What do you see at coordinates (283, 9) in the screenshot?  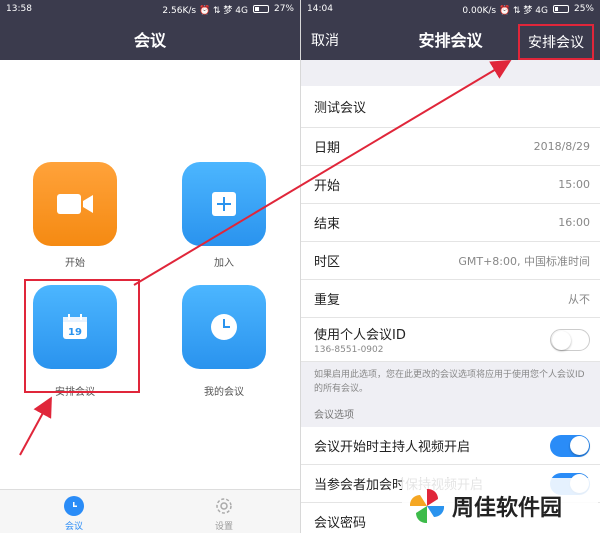 I see `battery-level: 27%` at bounding box center [283, 9].